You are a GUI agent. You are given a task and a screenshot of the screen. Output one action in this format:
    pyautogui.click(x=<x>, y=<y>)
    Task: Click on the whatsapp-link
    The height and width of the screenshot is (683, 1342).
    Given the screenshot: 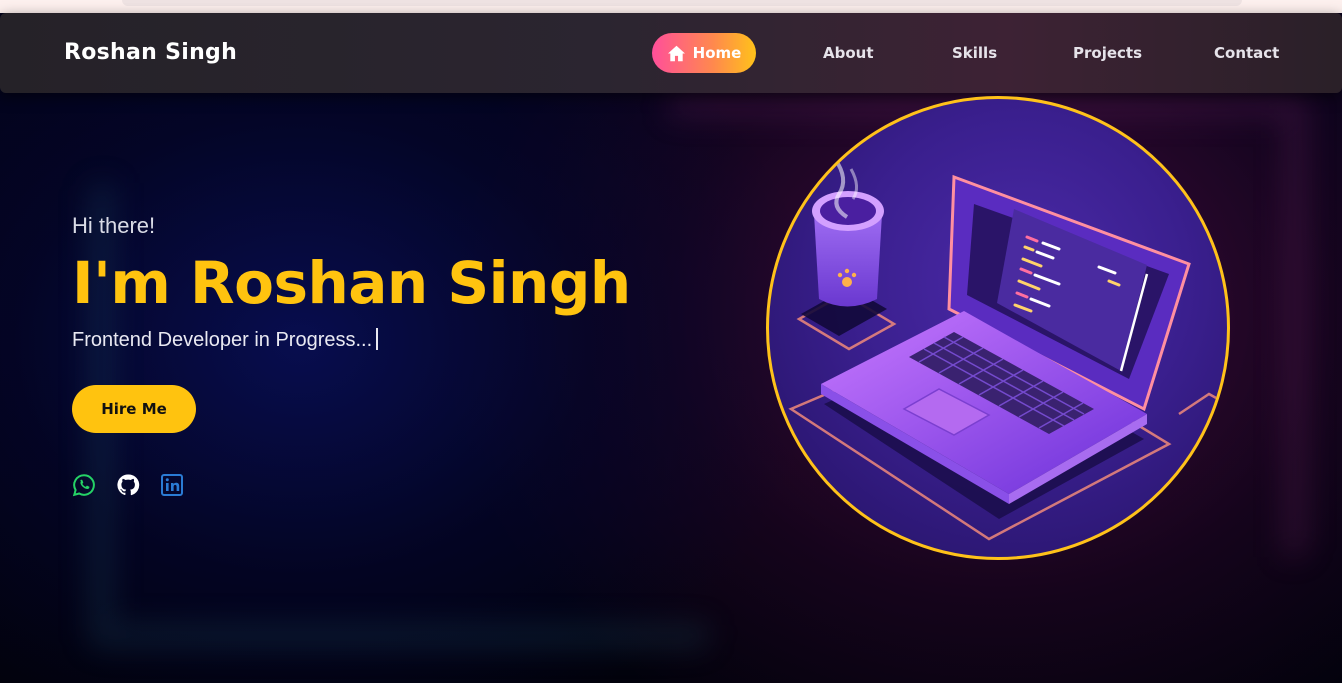 What is the action you would take?
    pyautogui.click(x=84, y=485)
    